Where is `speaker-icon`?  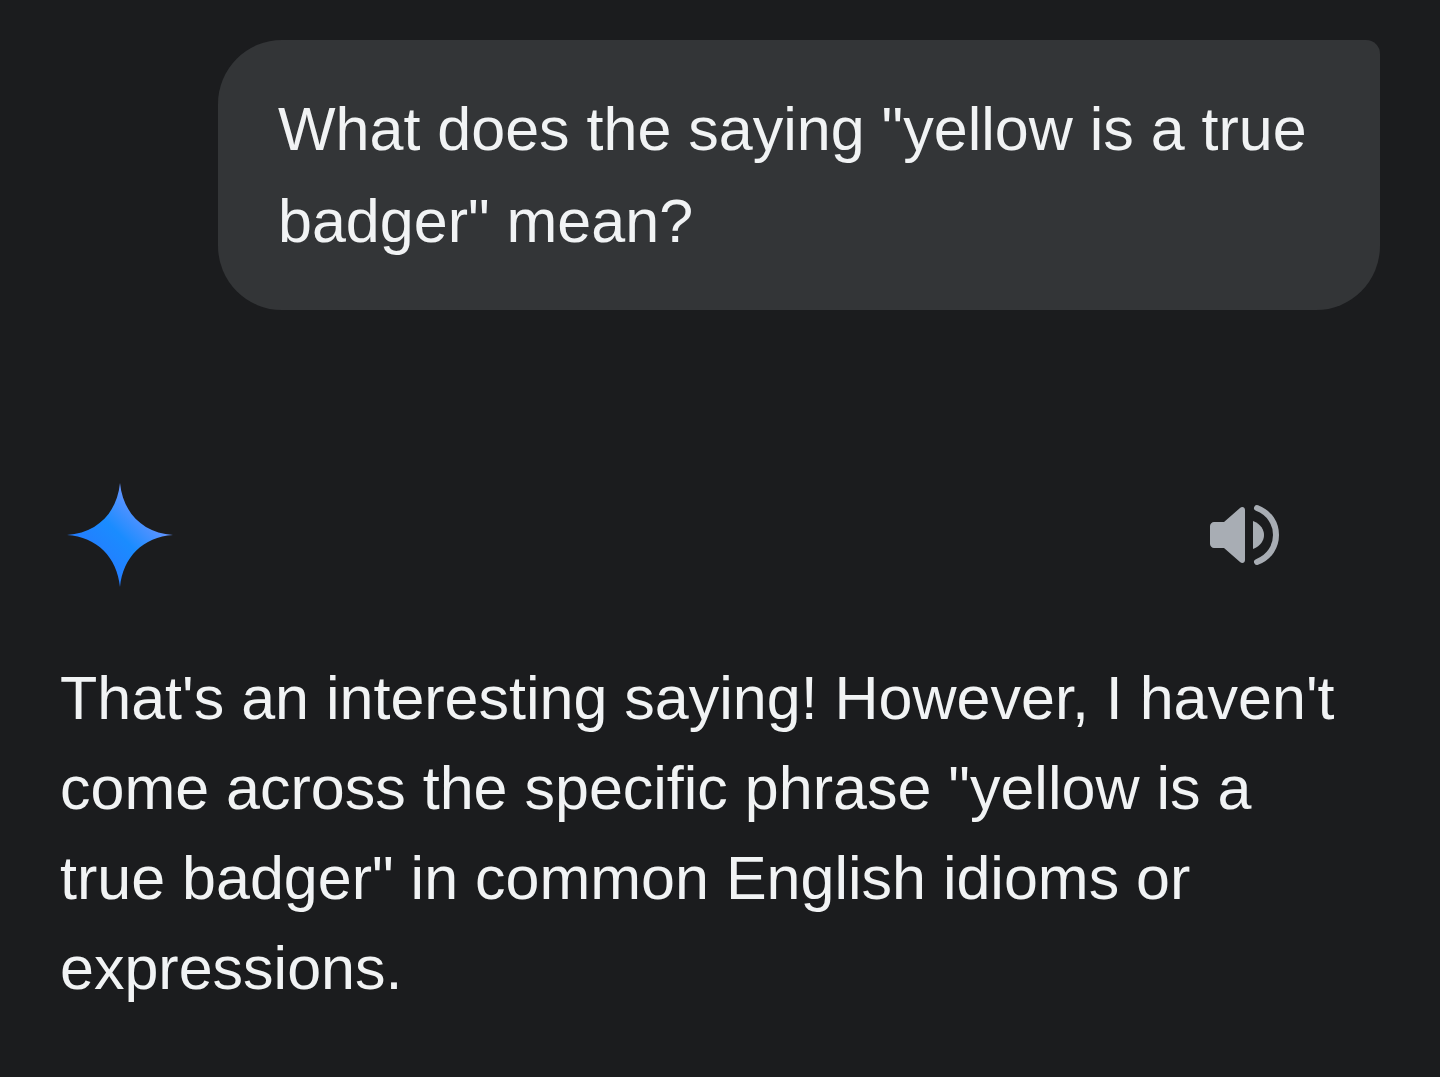 speaker-icon is located at coordinates (1245, 535).